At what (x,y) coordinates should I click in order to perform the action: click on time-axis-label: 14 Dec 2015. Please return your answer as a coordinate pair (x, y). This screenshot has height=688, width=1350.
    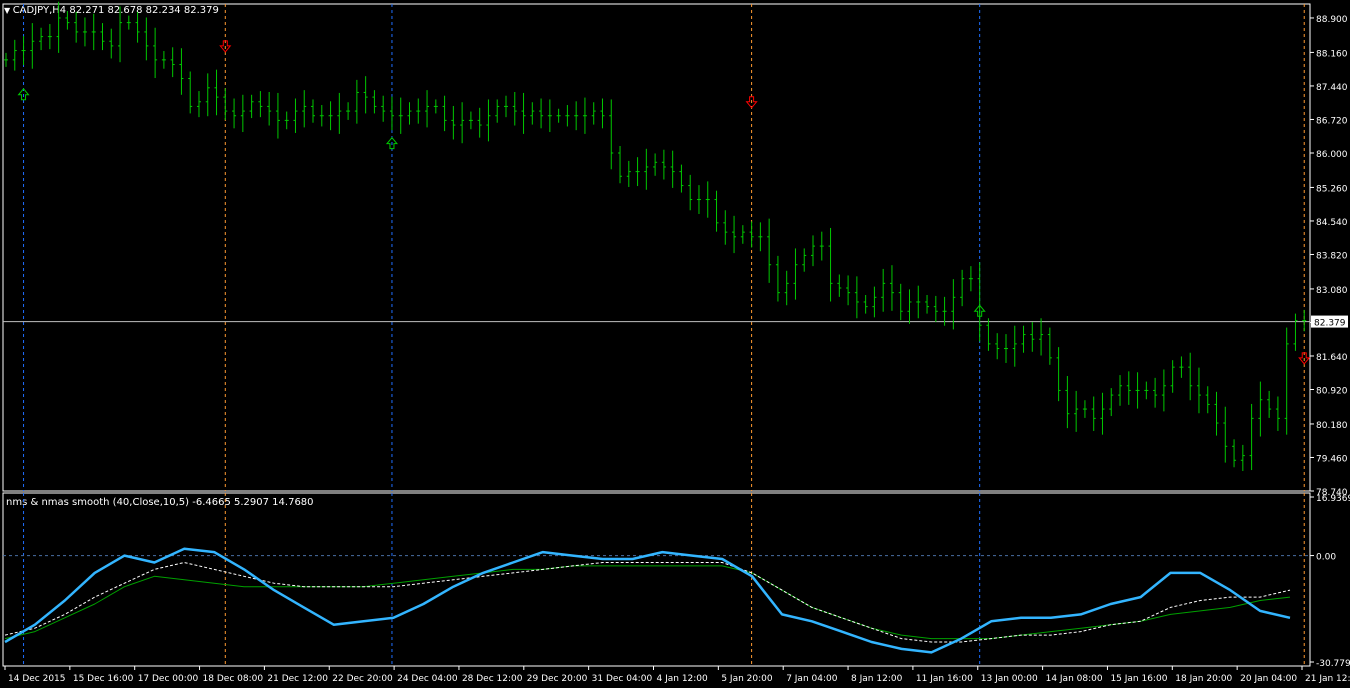
    Looking at the image, I should click on (37, 679).